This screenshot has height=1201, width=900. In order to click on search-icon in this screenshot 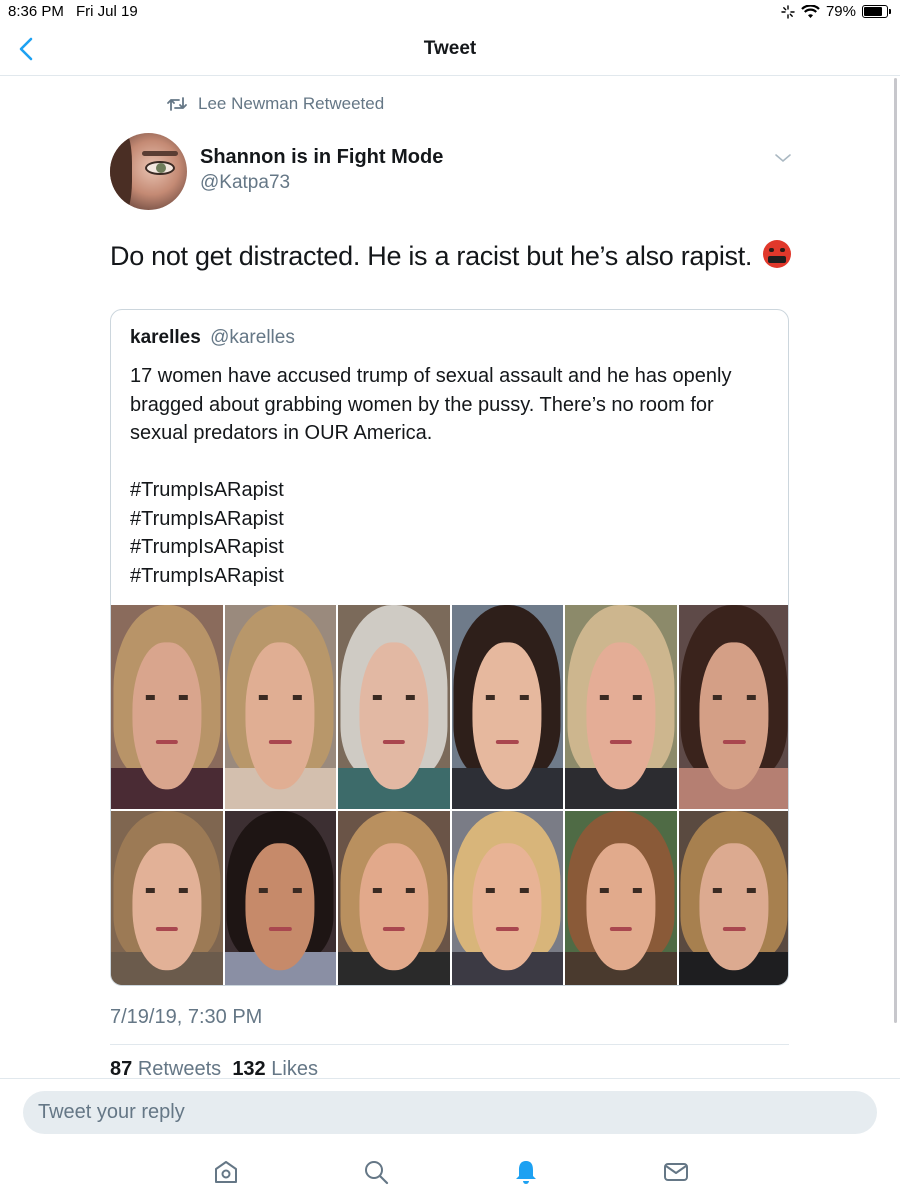, I will do `click(376, 1172)`.